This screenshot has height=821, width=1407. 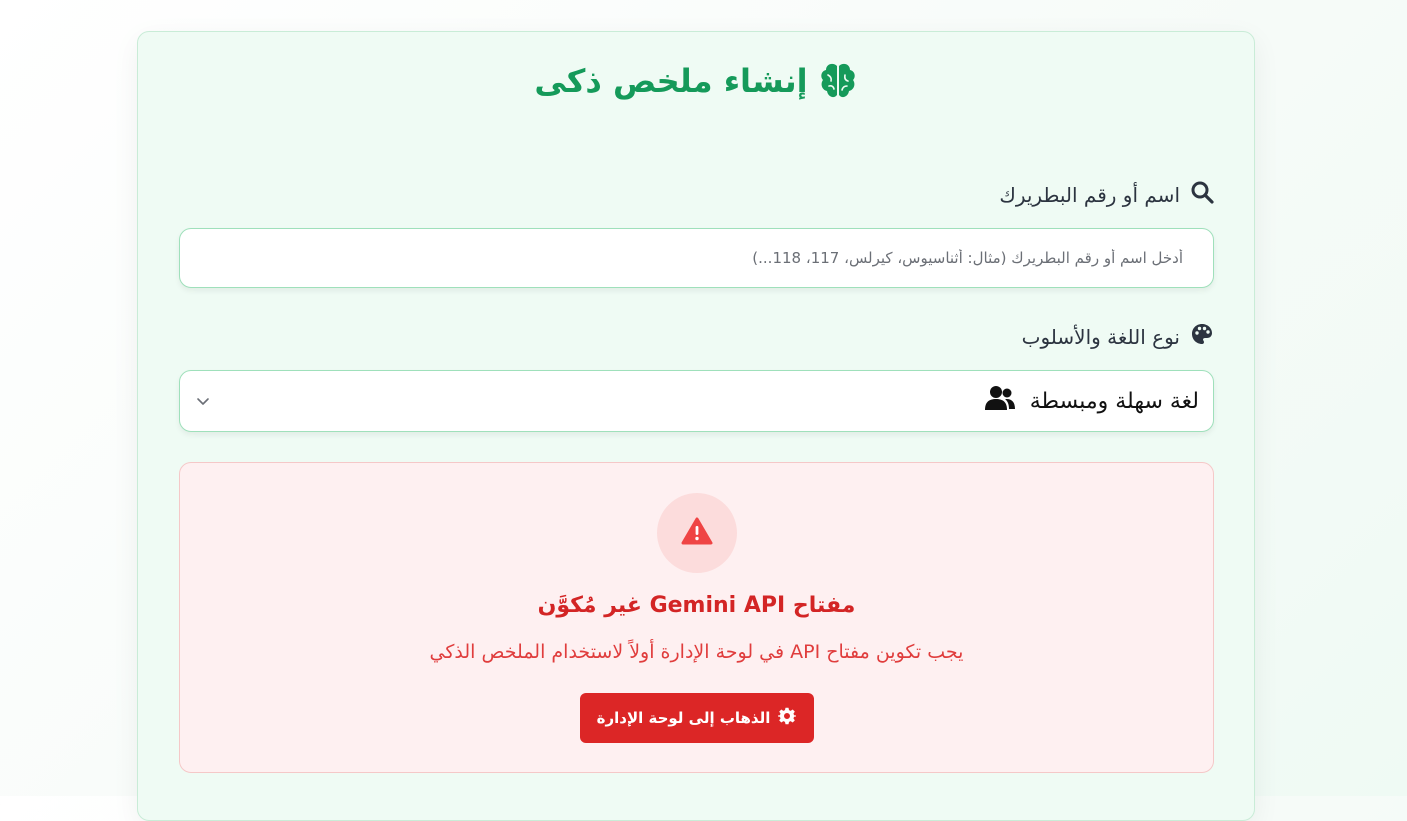 I want to click on chevron-down-icon, so click(x=203, y=401).